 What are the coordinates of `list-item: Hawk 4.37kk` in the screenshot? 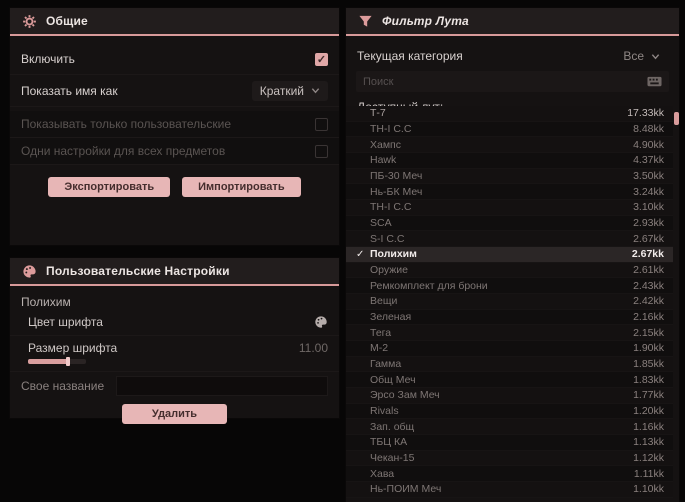 It's located at (509, 161).